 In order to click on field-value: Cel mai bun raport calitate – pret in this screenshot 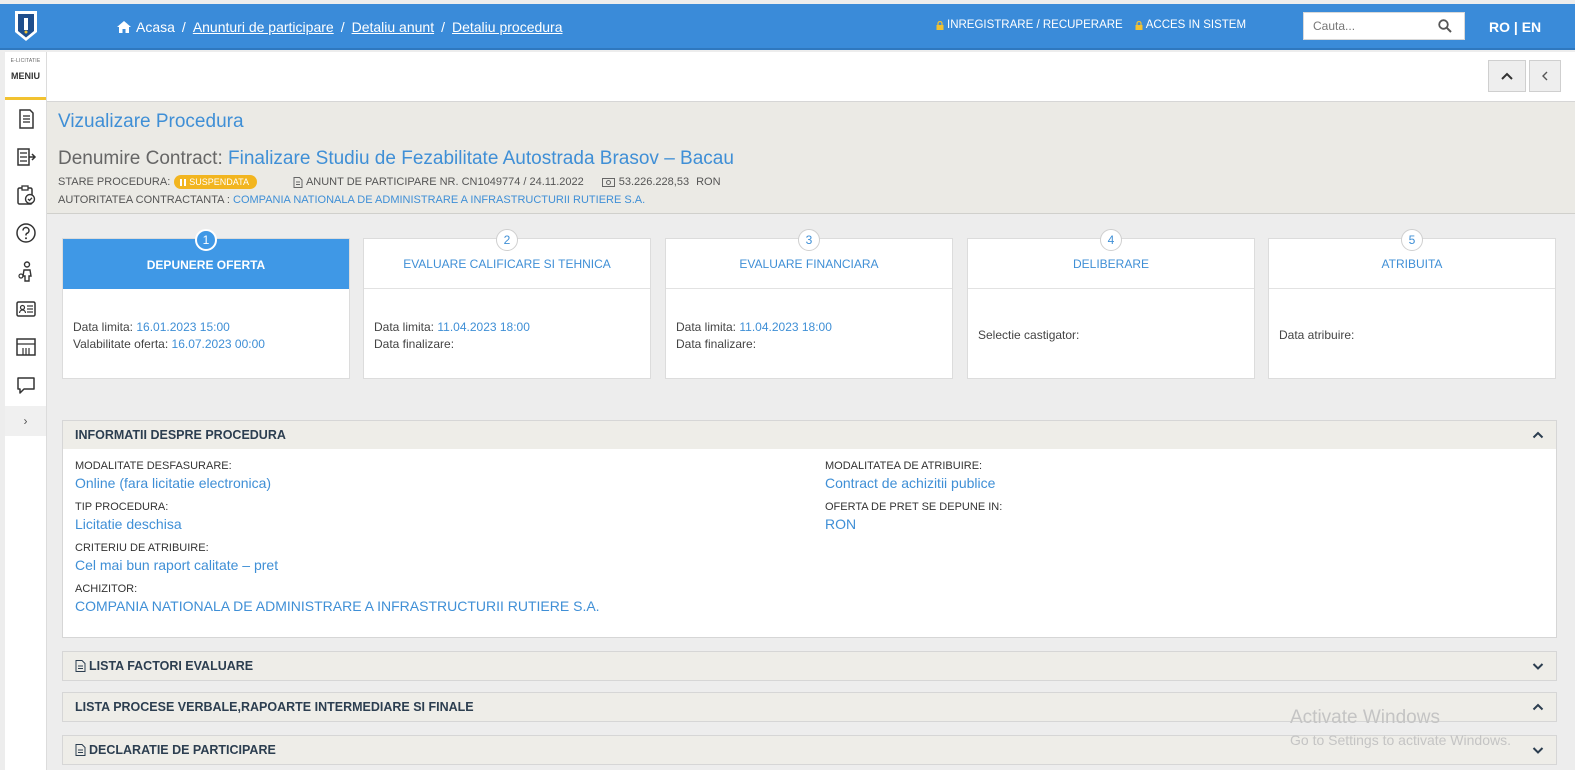, I will do `click(177, 565)`.